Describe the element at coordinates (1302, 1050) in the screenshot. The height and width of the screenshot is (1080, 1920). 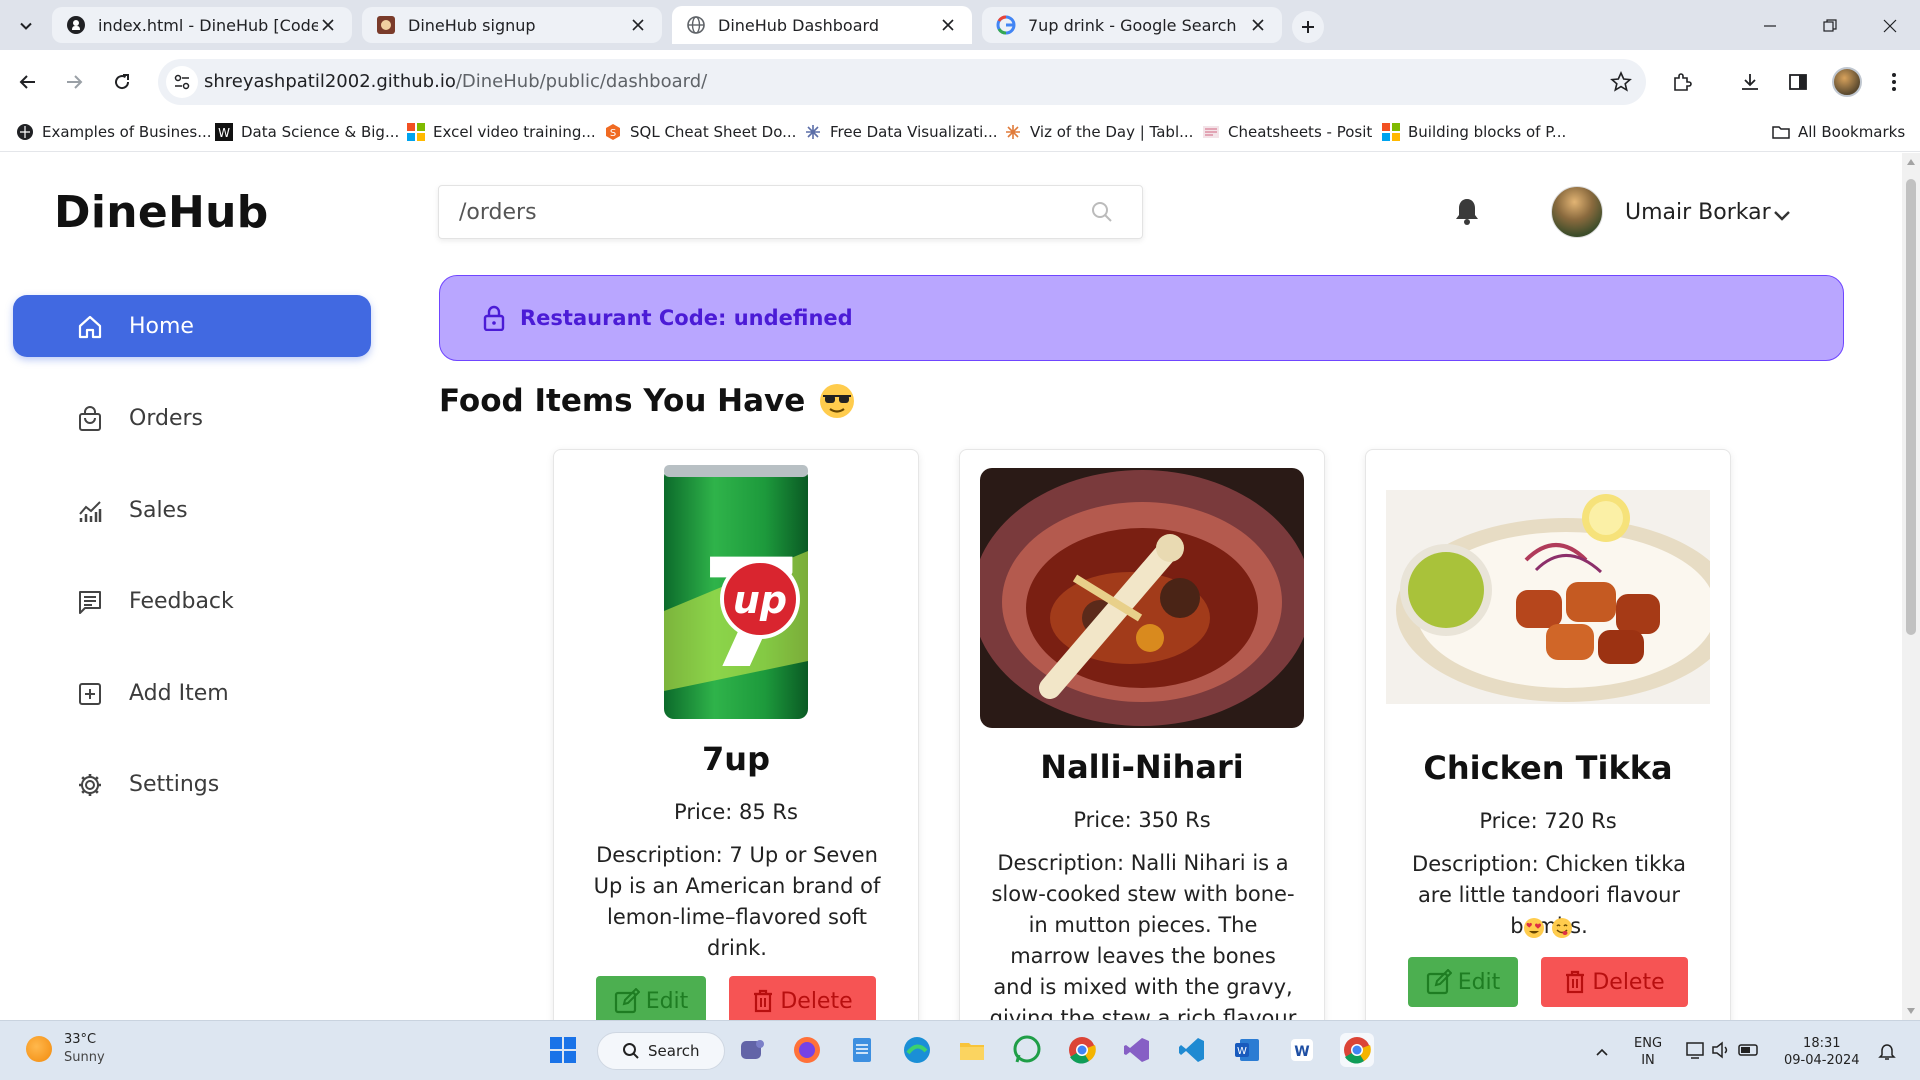
I see `app-w-icon: W` at that location.